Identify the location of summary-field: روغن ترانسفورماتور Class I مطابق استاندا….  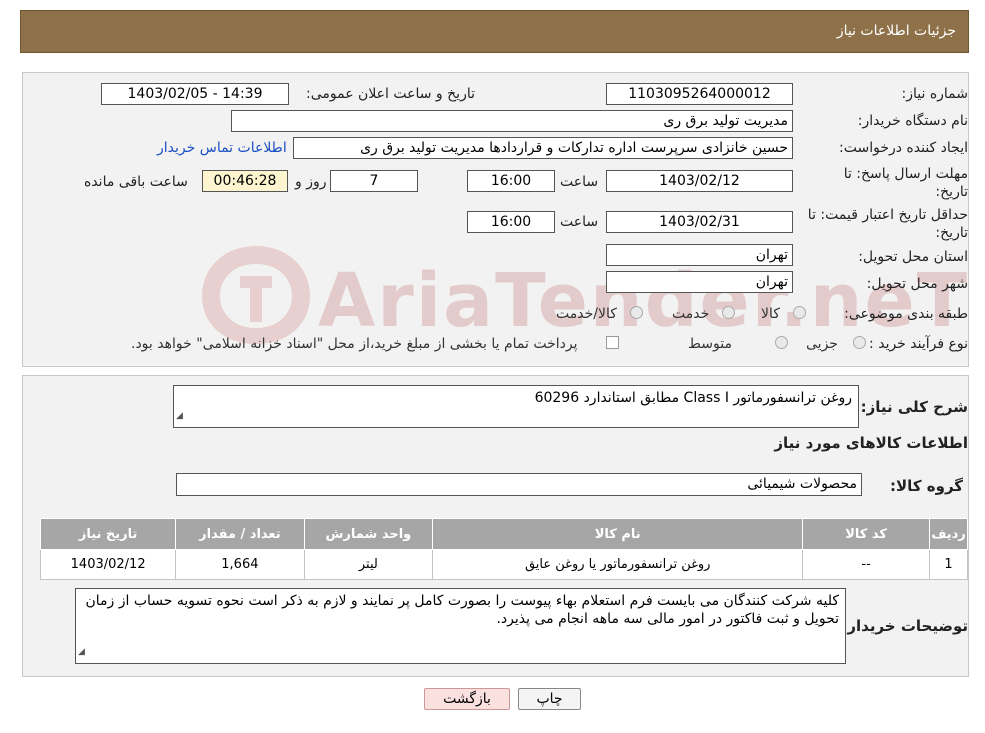
(516, 406).